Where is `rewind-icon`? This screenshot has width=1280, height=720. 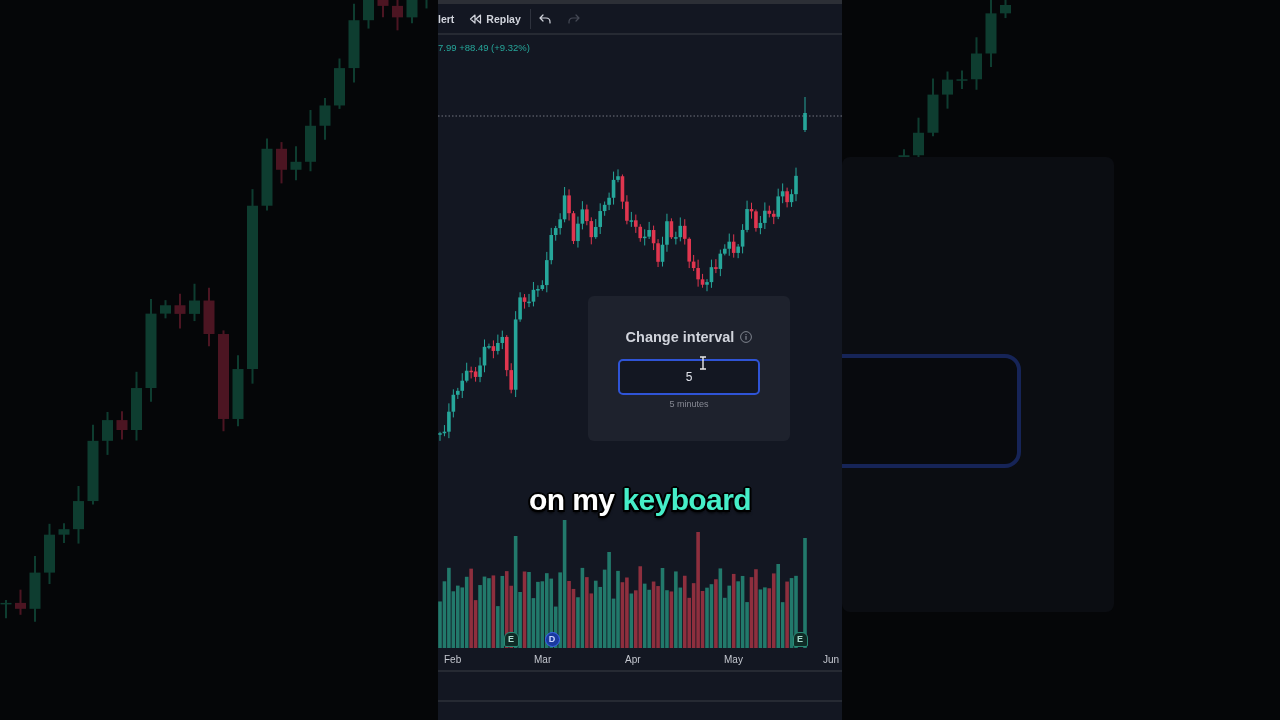
rewind-icon is located at coordinates (476, 18).